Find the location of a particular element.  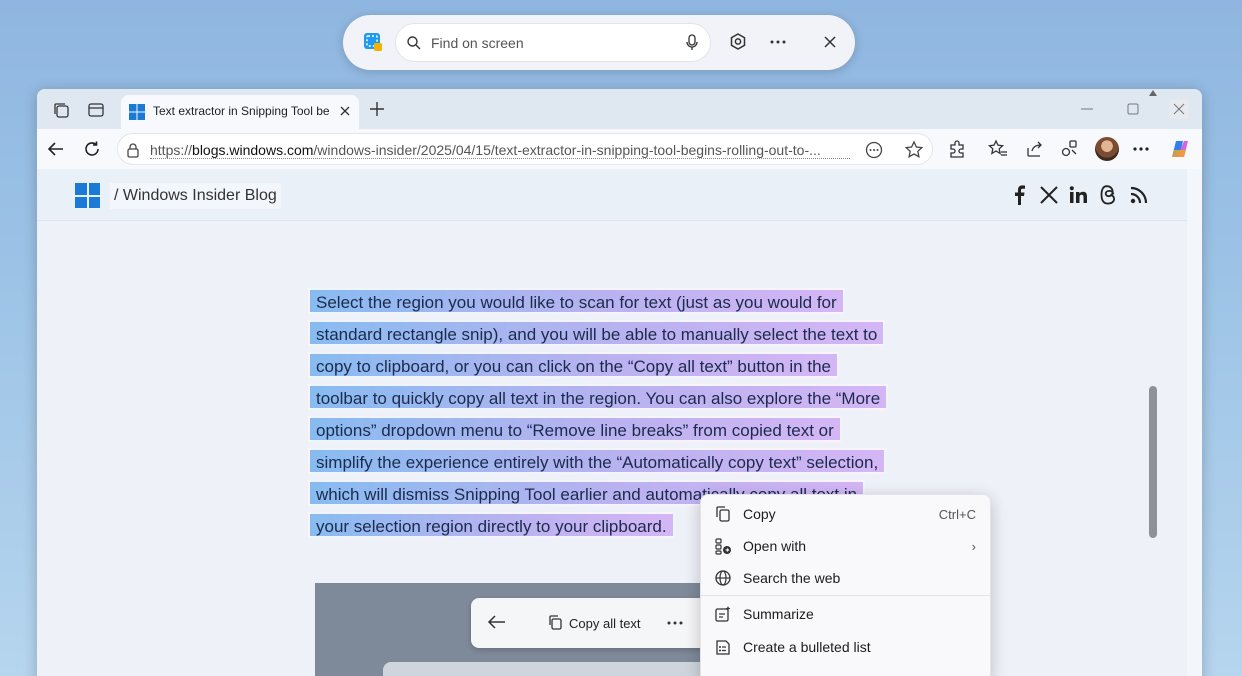

share-icon is located at coordinates (1035, 149).